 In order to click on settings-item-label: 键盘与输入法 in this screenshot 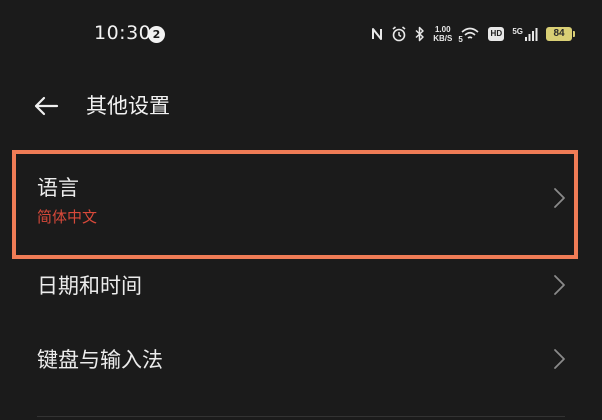, I will do `click(100, 360)`.